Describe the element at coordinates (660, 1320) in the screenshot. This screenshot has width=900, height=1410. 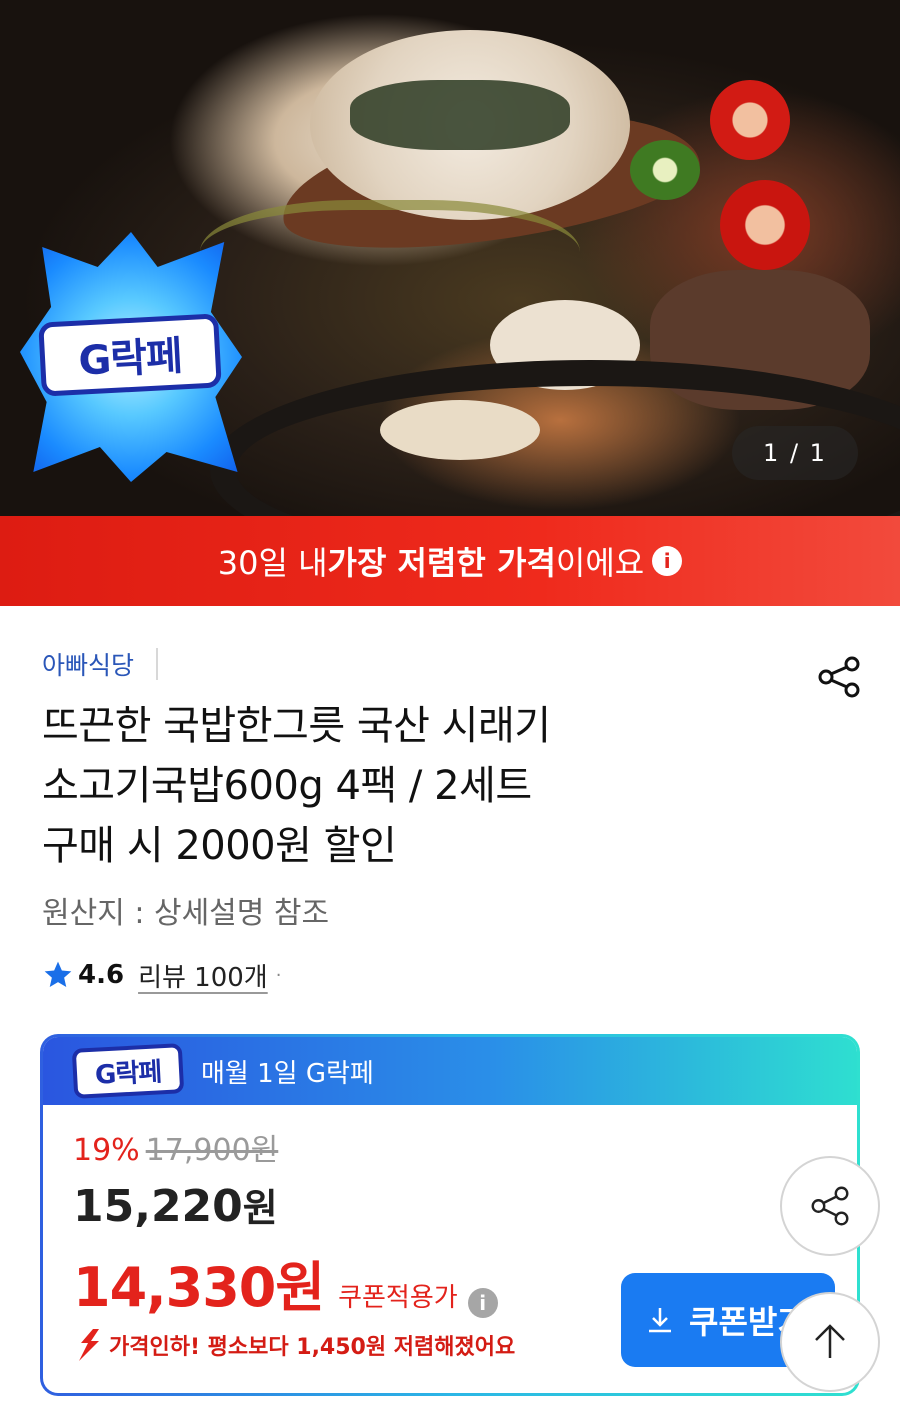
I see `download-icon` at that location.